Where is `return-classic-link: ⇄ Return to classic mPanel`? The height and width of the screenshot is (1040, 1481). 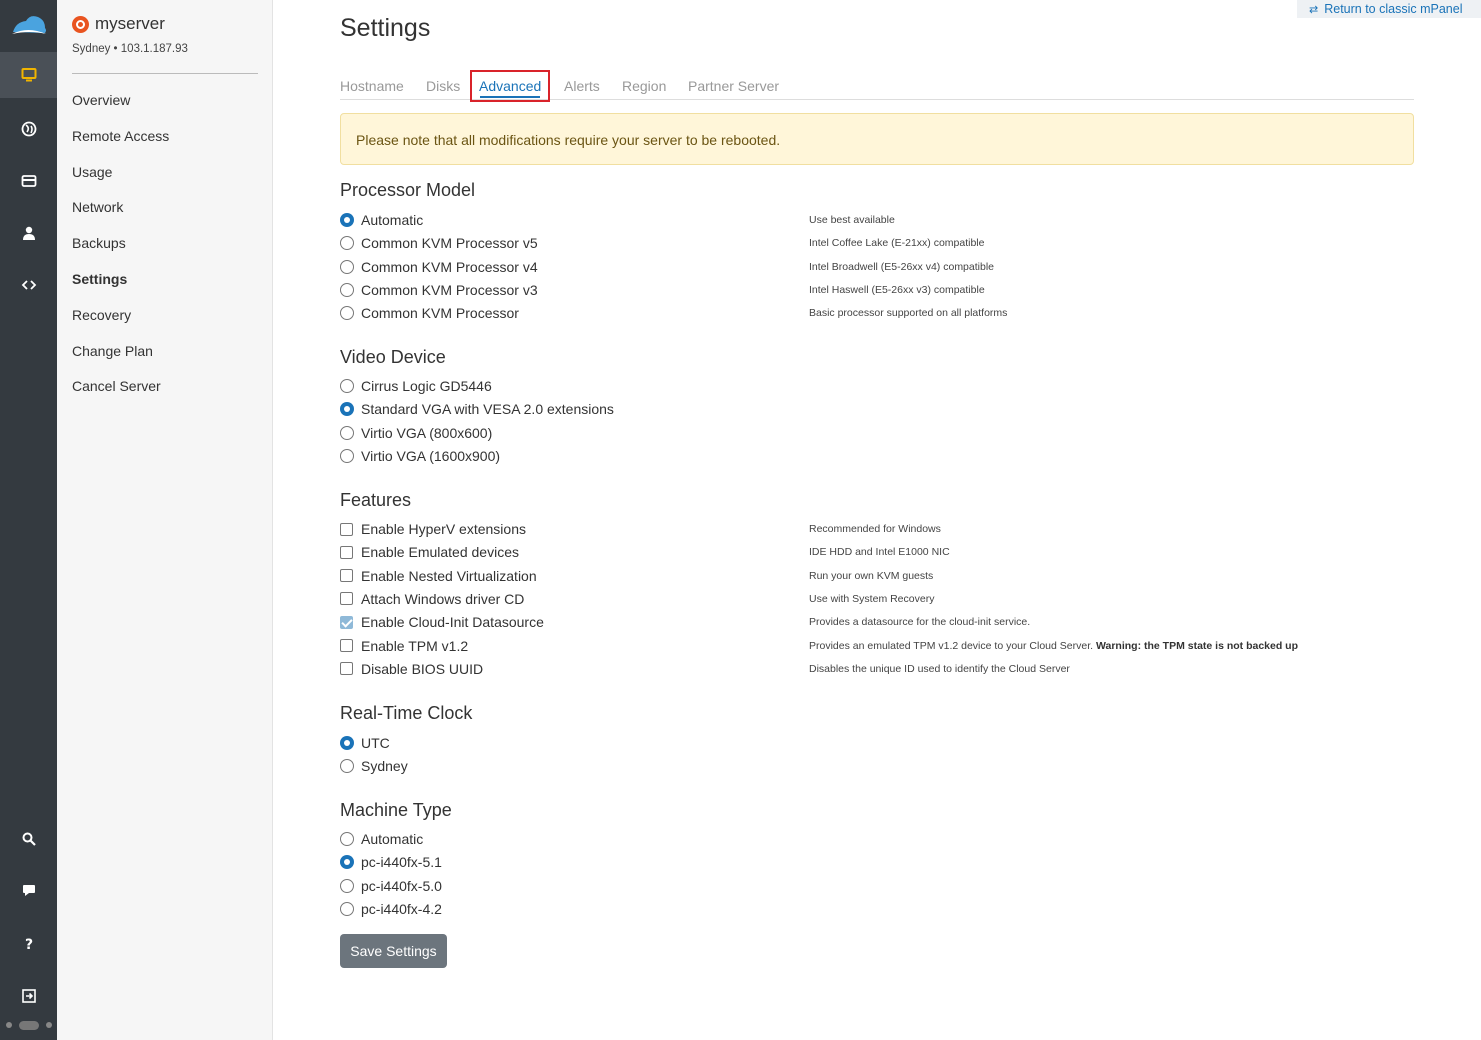 return-classic-link: ⇄ Return to classic mPanel is located at coordinates (1389, 9).